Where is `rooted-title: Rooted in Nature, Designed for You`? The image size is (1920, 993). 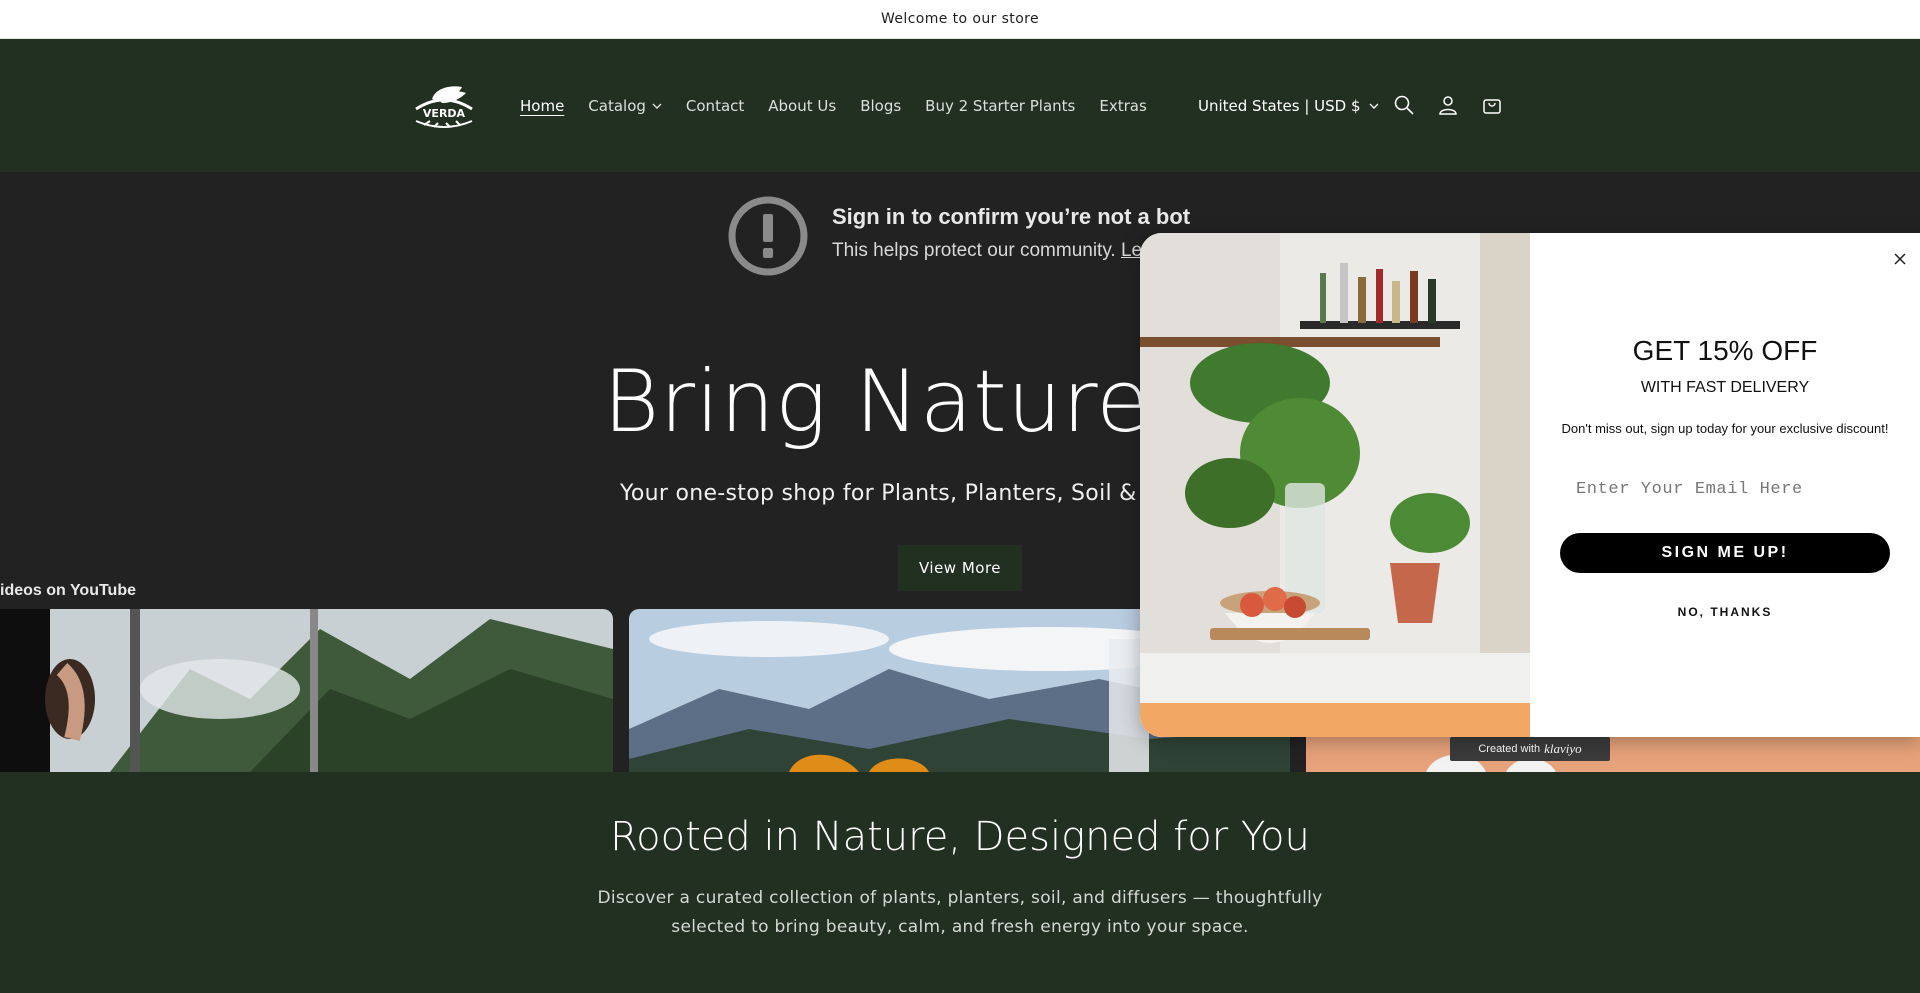
rooted-title: Rooted in Nature, Designed for You is located at coordinates (960, 837).